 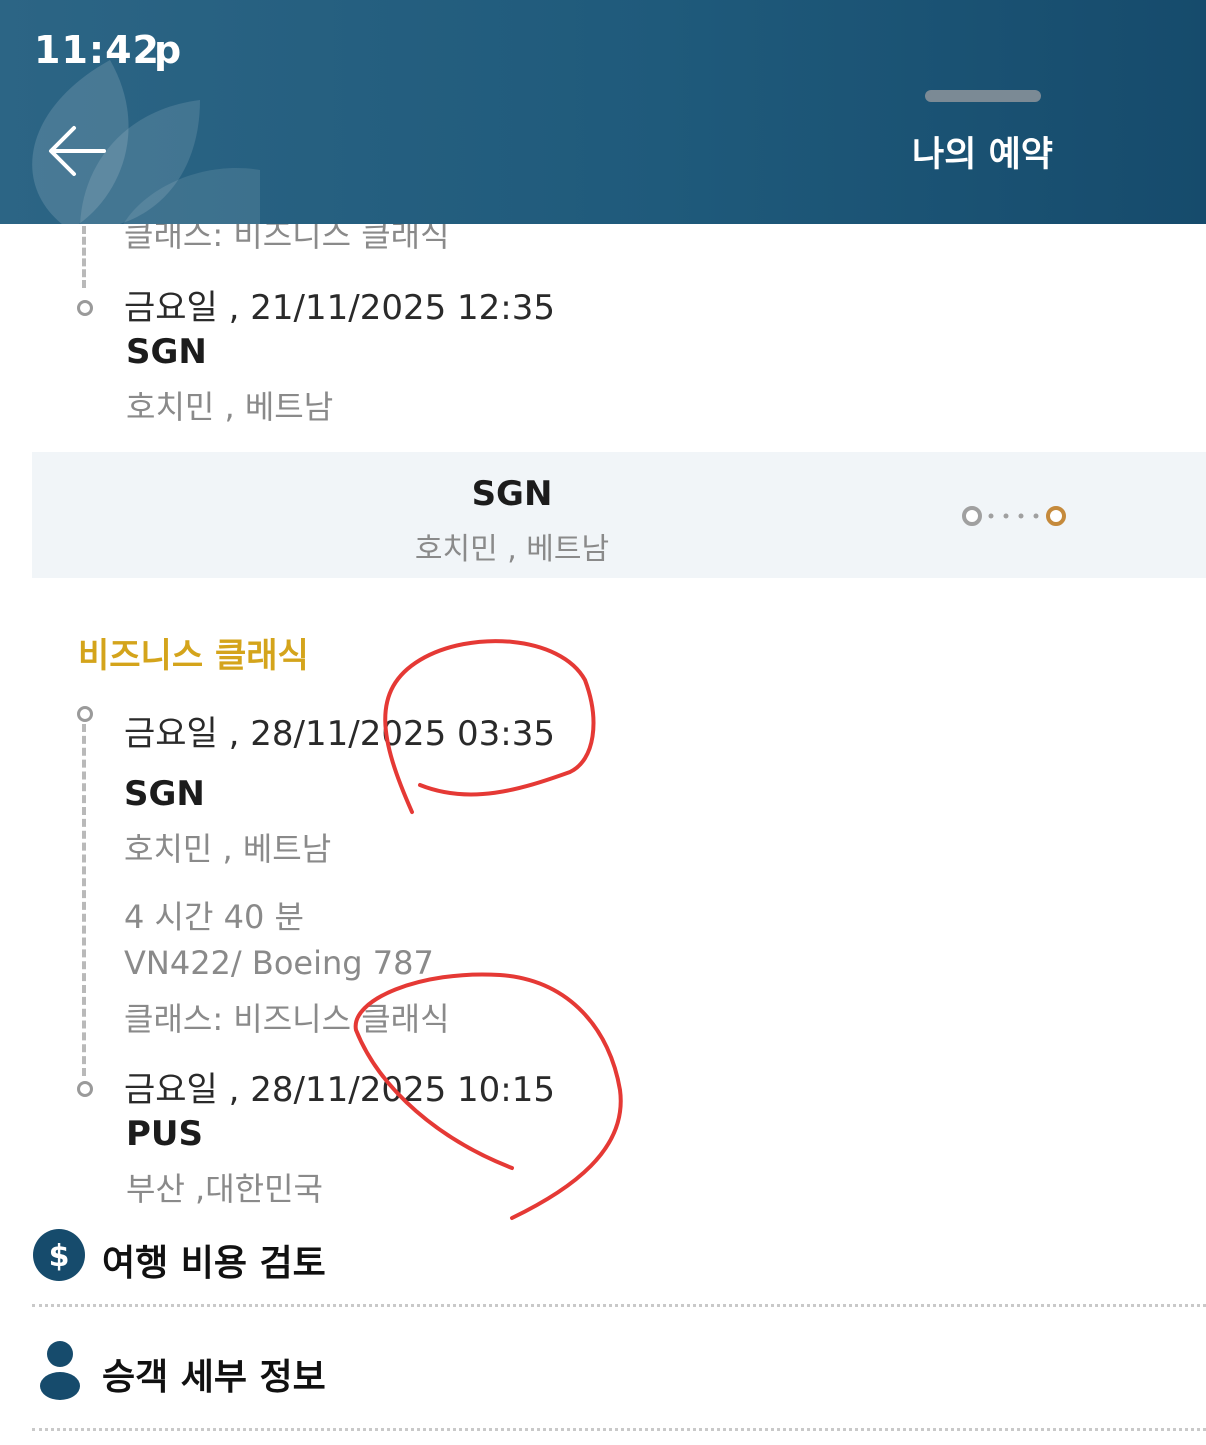 I want to click on departure-datetime: 금요일 , 28/11/2025 03:35, so click(x=340, y=734).